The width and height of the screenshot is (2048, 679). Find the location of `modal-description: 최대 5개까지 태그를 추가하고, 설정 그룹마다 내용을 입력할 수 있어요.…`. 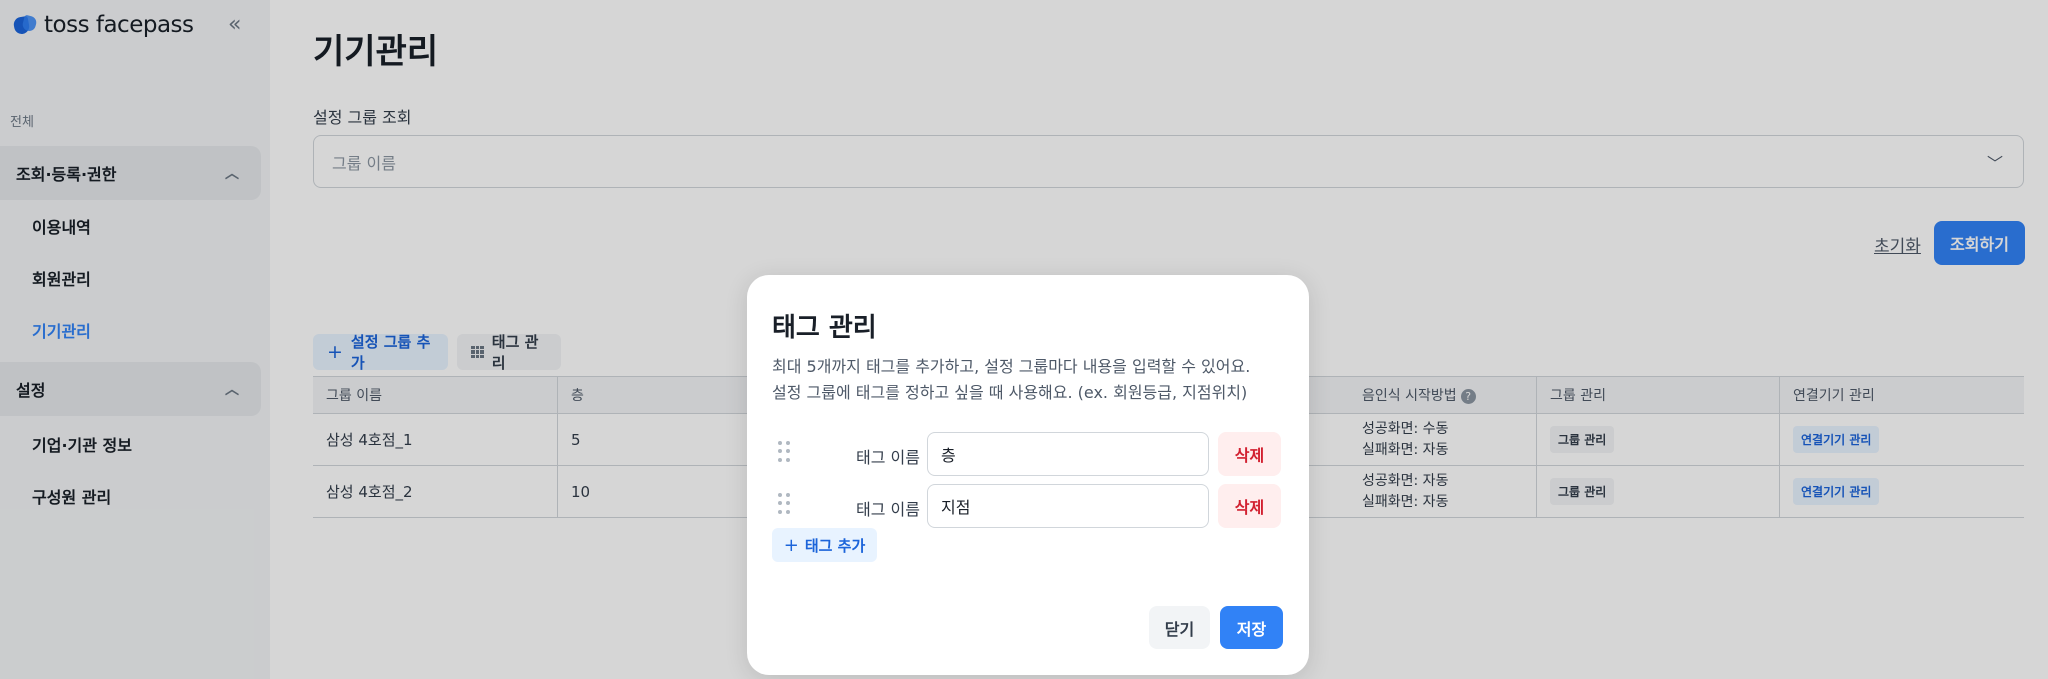

modal-description: 최대 5개까지 태그를 추가하고, 설정 그룹마다 내용을 입력할 수 있어요.… is located at coordinates (1011, 380).